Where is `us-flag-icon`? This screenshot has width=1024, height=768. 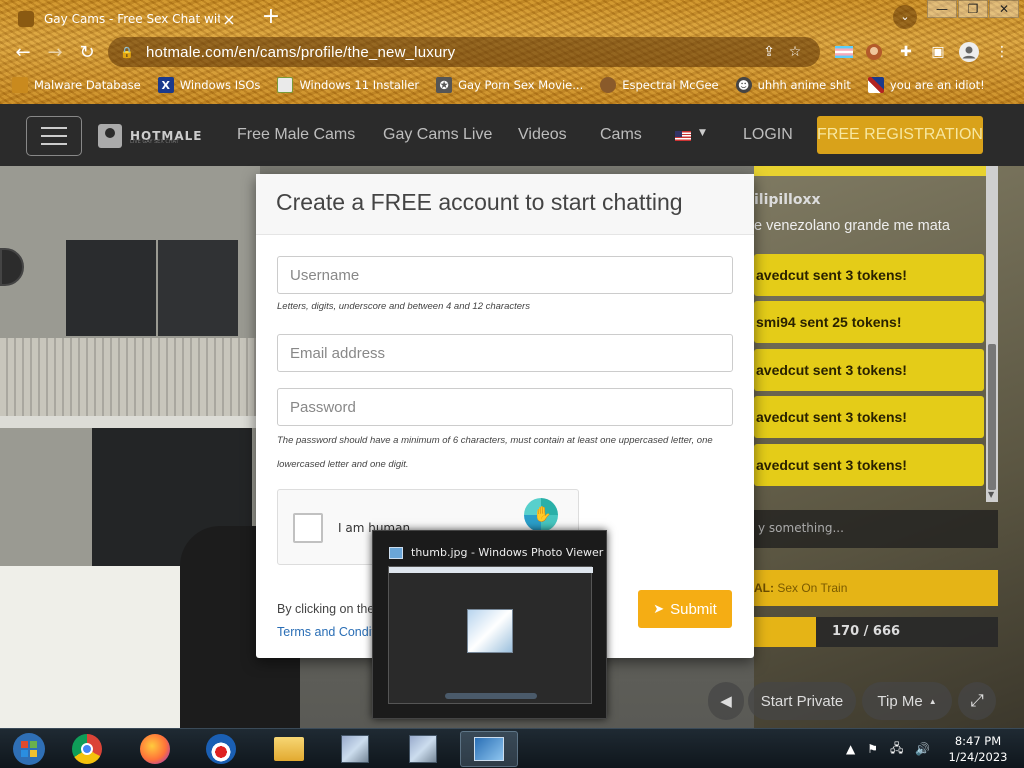 us-flag-icon is located at coordinates (683, 136).